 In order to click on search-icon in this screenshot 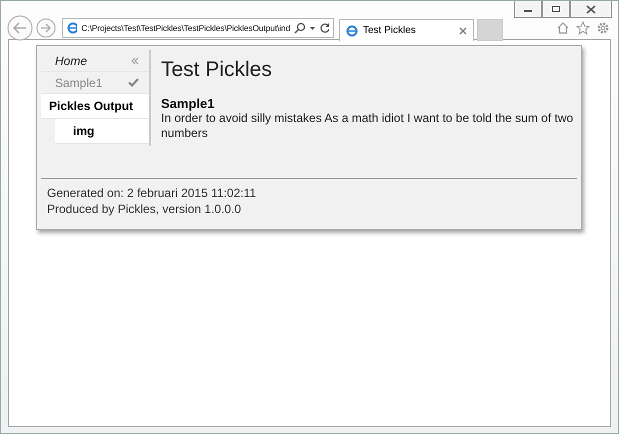, I will do `click(299, 28)`.